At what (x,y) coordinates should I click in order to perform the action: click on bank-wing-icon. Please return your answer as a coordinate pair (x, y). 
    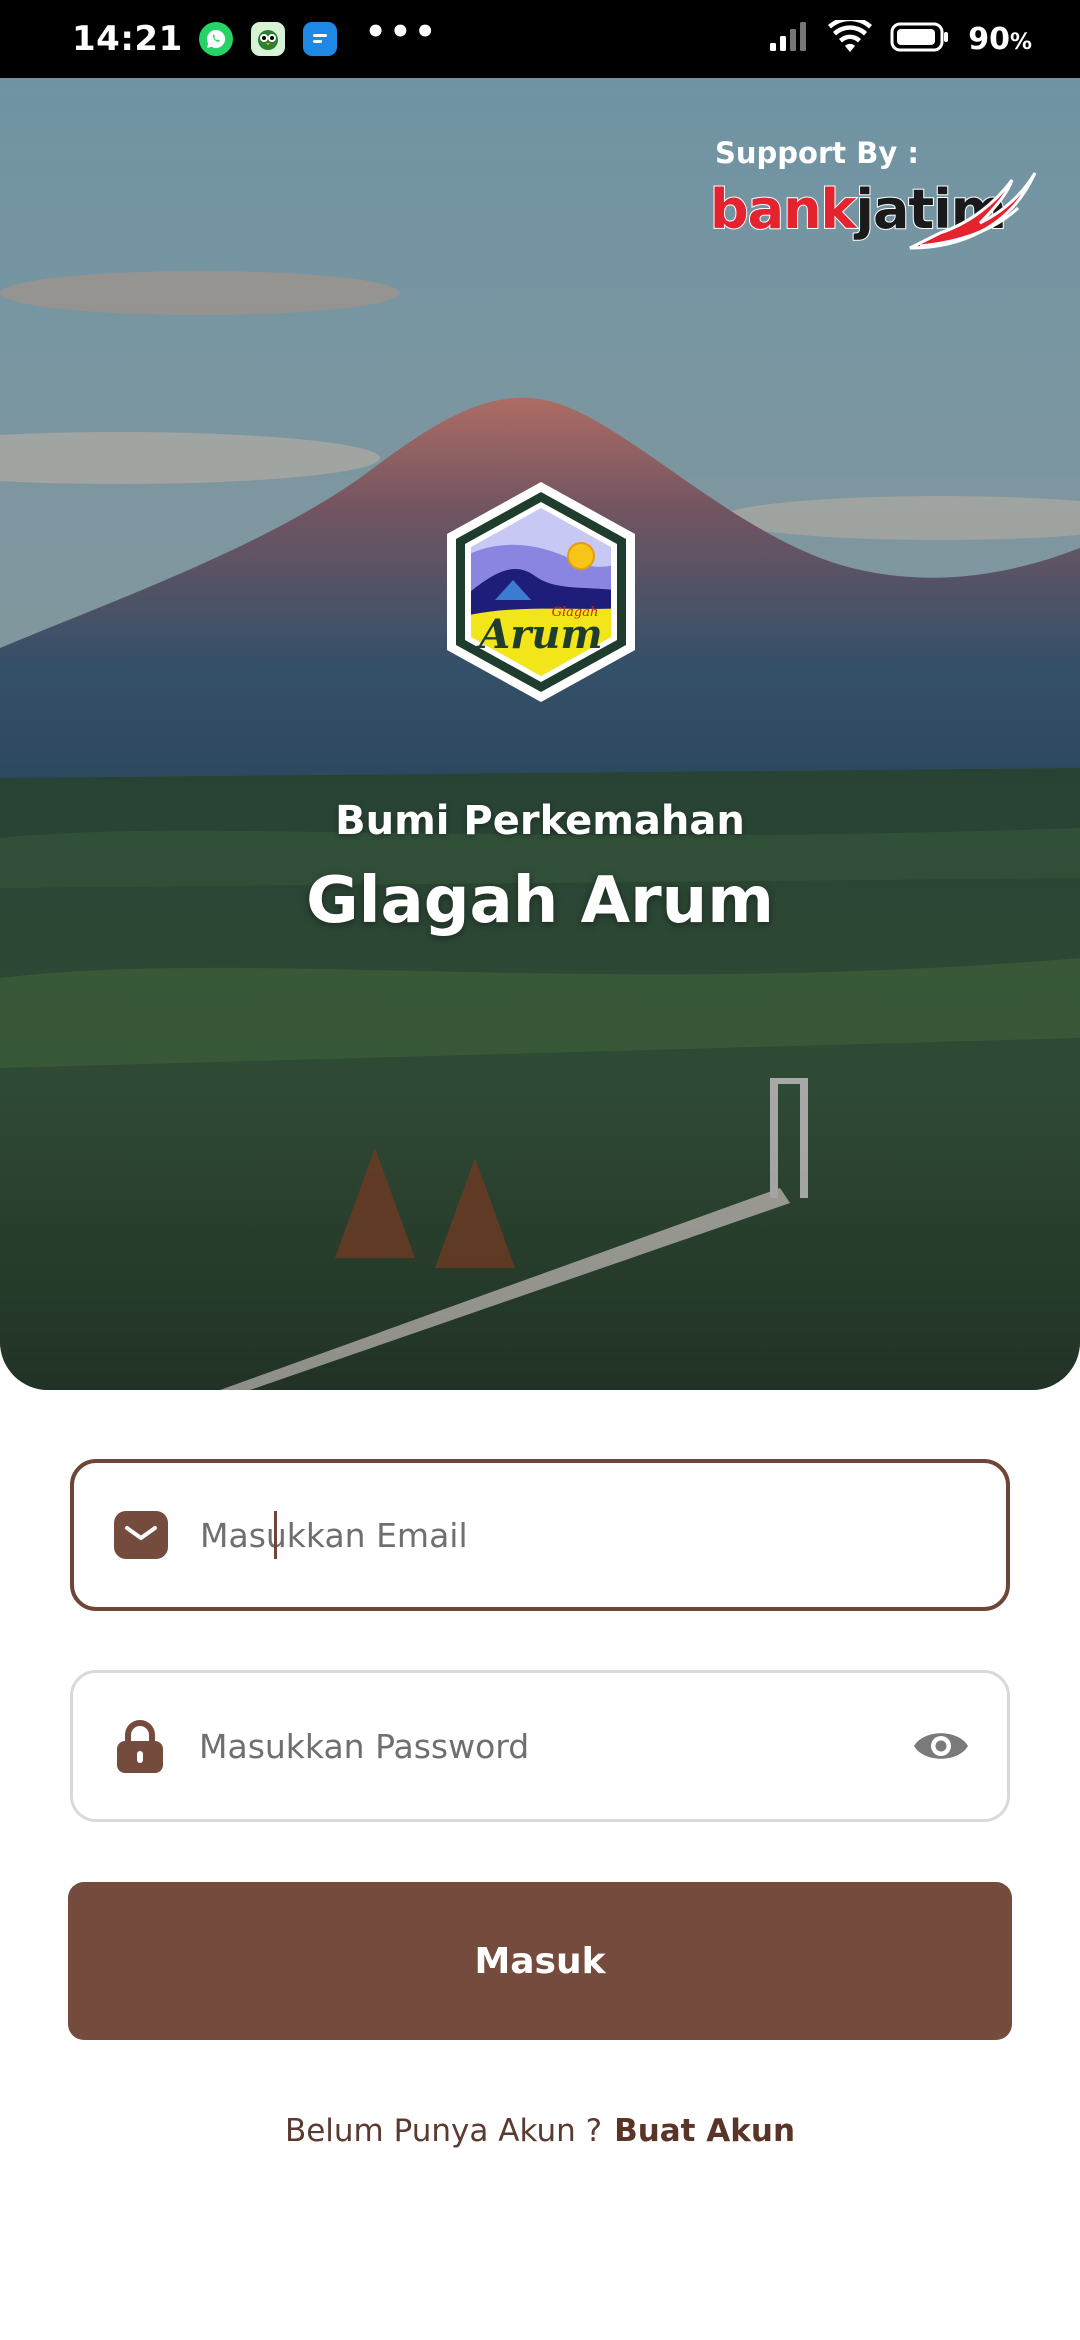
    Looking at the image, I should click on (973, 211).